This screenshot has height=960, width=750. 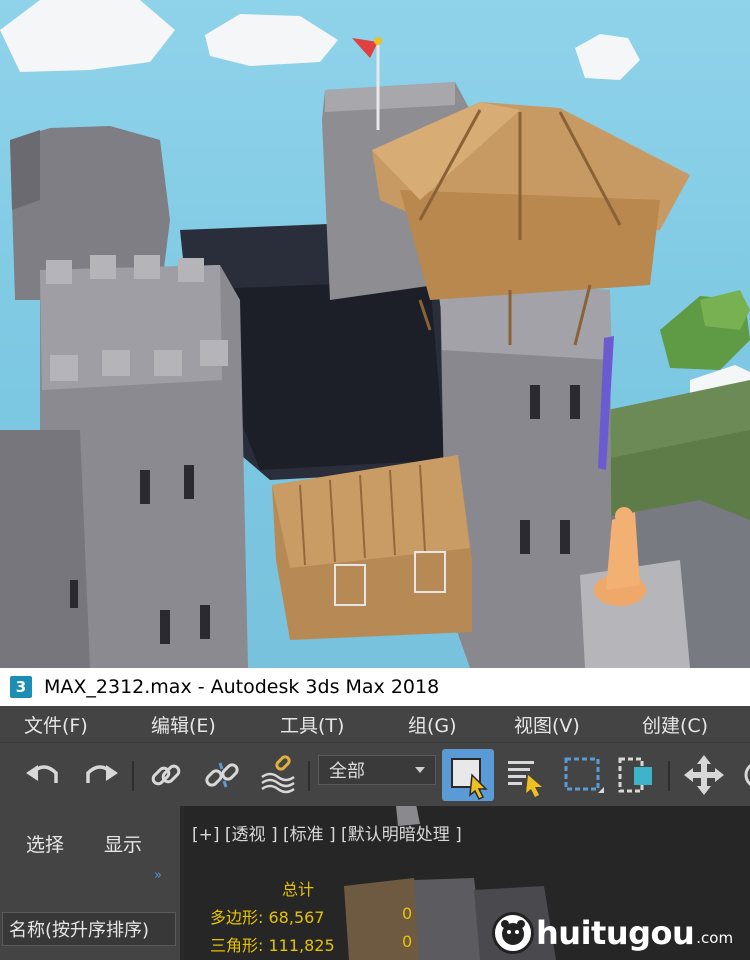 What do you see at coordinates (407, 941) in the screenshot?
I see `stats-triangles-selected: 0` at bounding box center [407, 941].